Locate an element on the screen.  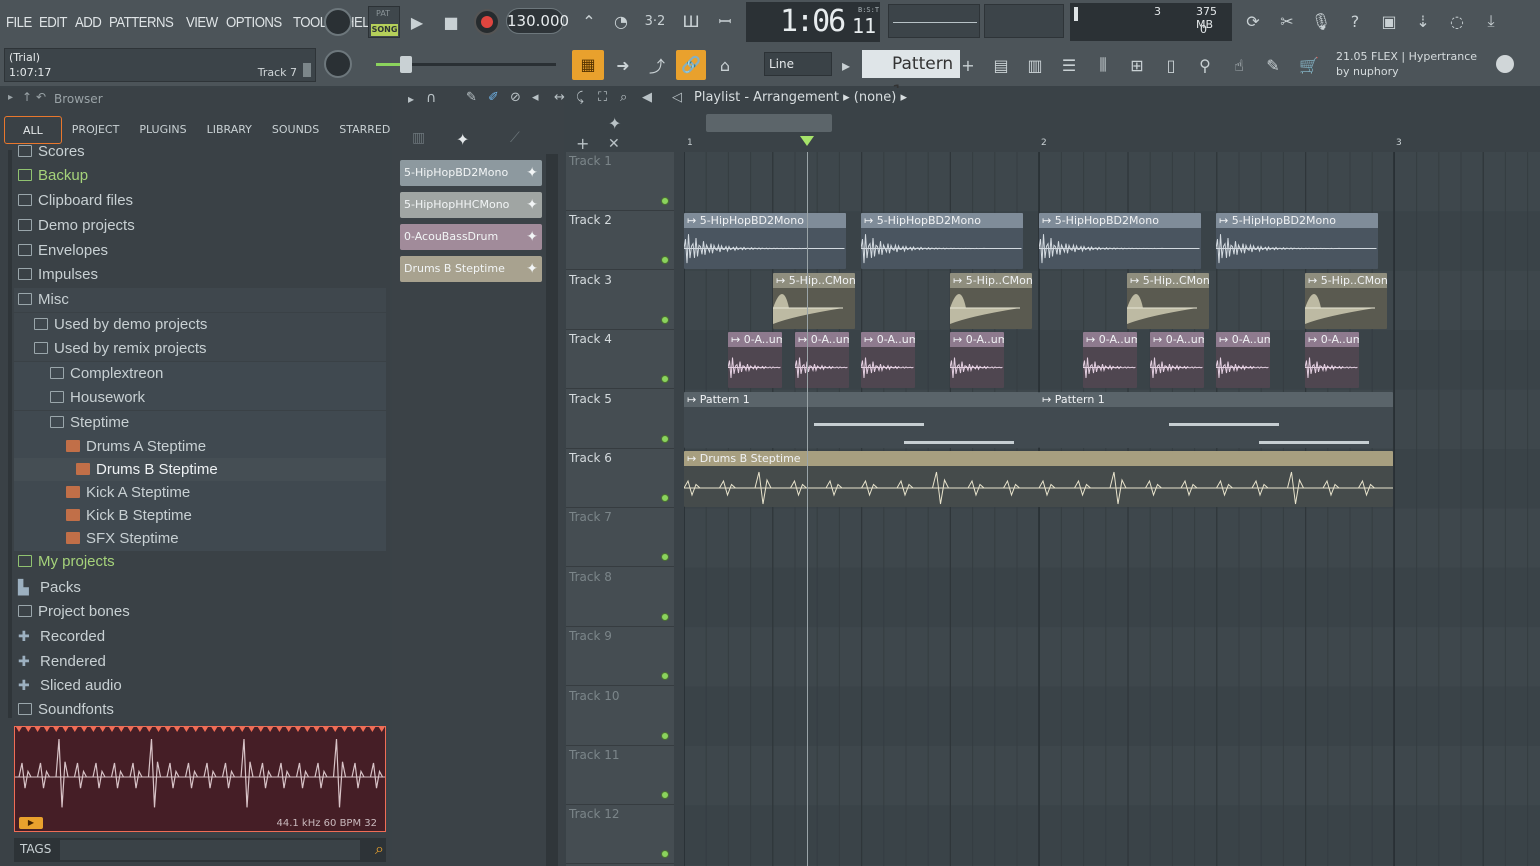
browser-item: Drums A Steptime is located at coordinates (200, 447).